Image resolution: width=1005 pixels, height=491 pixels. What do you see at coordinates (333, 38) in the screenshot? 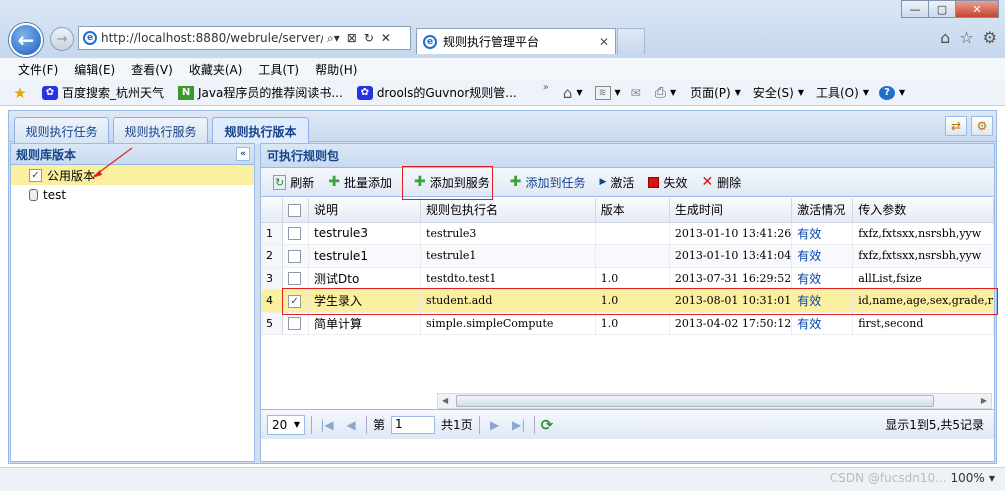
I see `search-icon: ⌕▾` at bounding box center [333, 38].